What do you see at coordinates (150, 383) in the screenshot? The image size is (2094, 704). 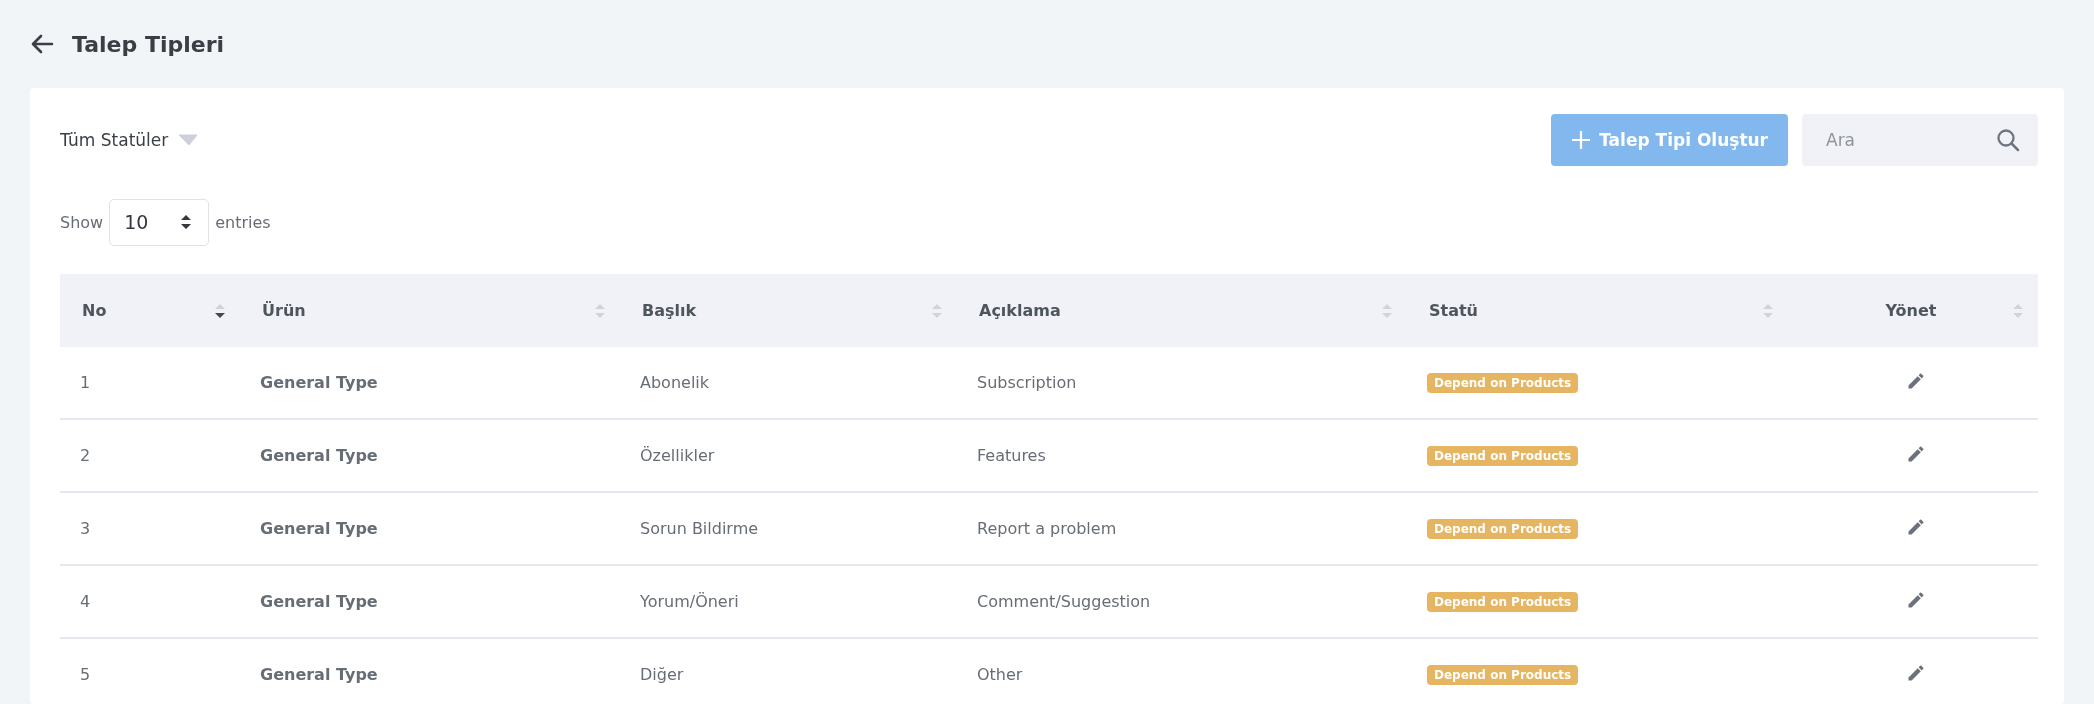 I see `table-cell: 1` at bounding box center [150, 383].